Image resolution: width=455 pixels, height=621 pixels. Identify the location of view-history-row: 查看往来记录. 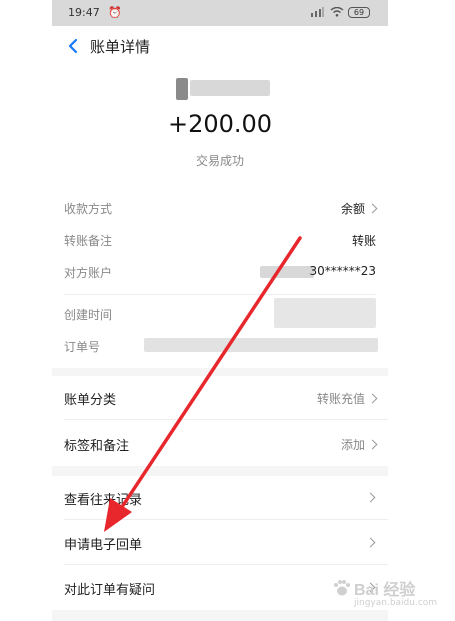
(220, 498).